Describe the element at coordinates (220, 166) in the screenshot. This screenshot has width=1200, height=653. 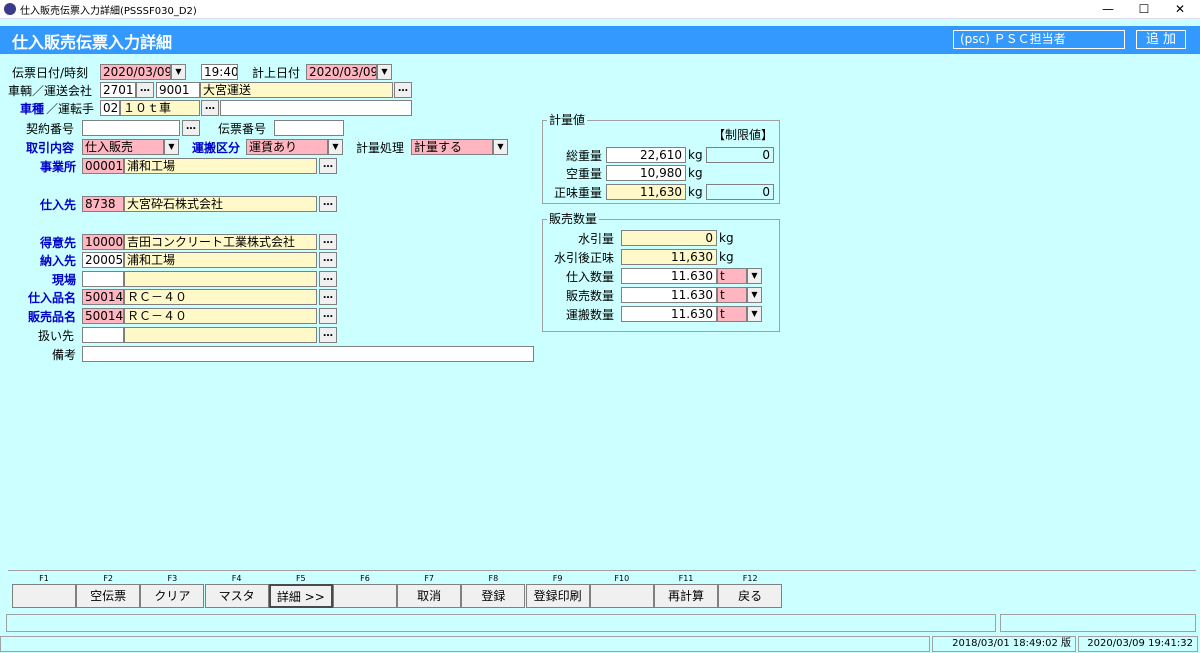
I see `office-name-field: 浦和工場` at that location.